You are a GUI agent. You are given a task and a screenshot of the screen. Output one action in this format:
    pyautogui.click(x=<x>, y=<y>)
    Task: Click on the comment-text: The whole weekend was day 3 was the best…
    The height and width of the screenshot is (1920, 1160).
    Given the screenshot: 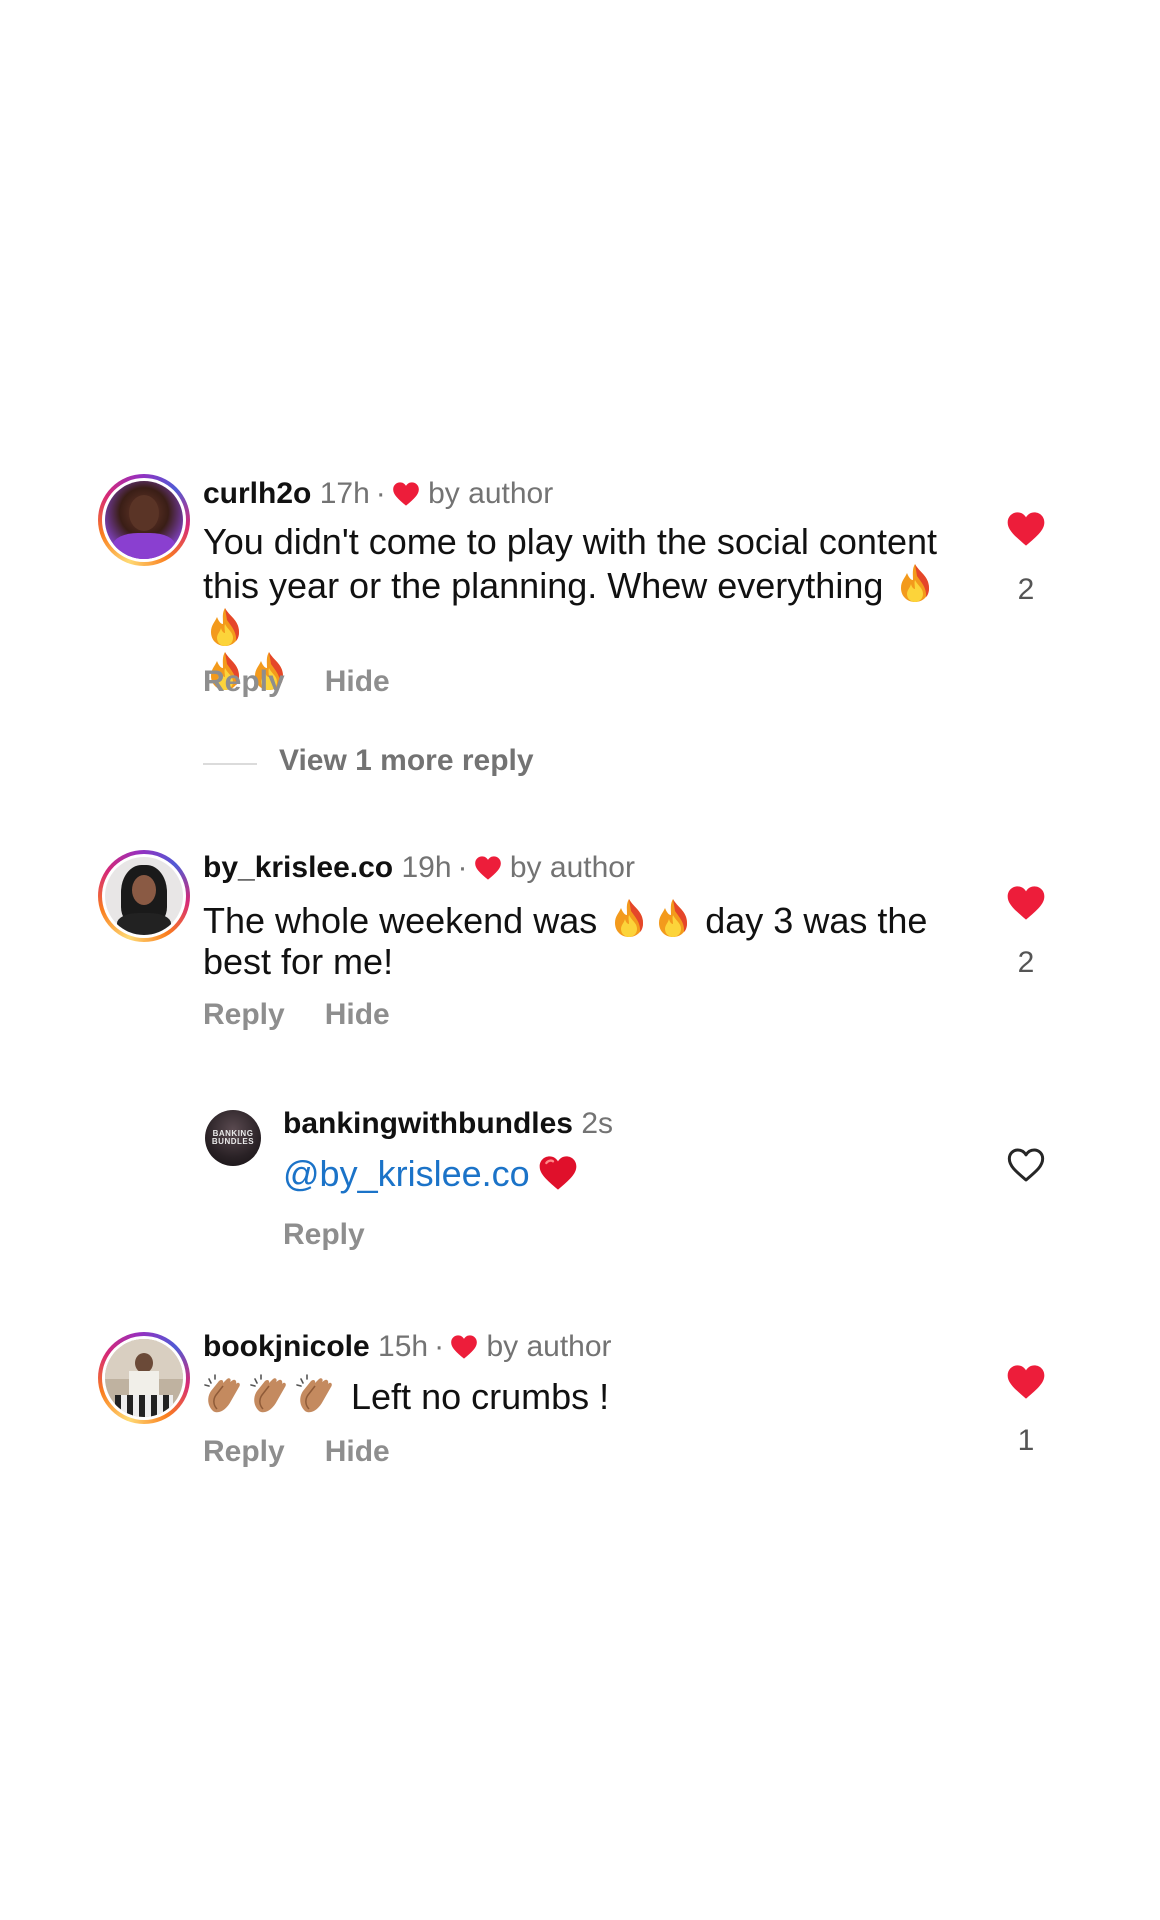 What is the action you would take?
    pyautogui.click(x=583, y=939)
    